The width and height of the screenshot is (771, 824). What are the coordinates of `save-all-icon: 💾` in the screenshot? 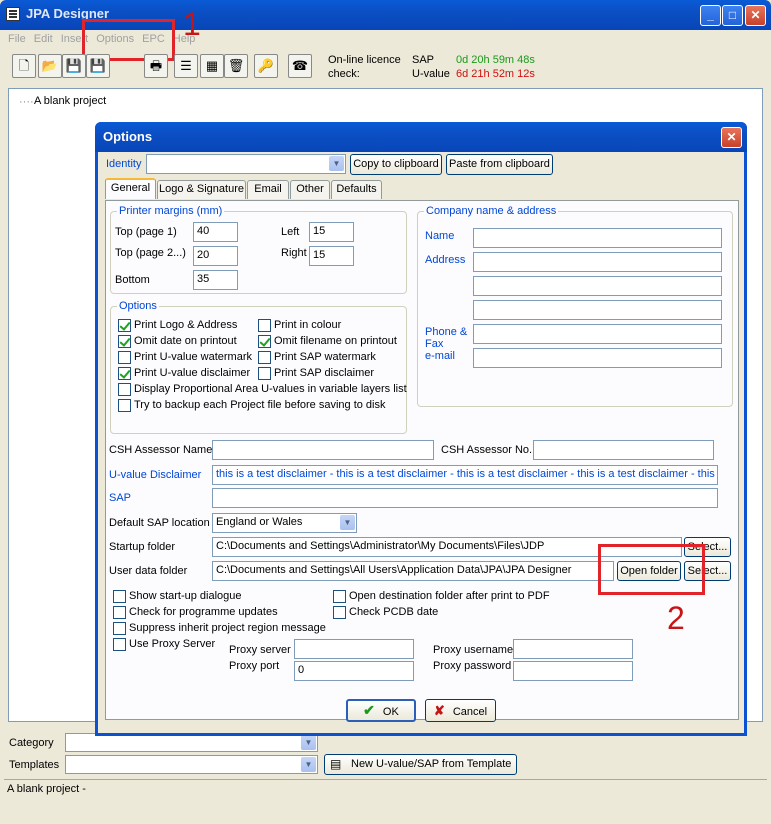 It's located at (98, 66).